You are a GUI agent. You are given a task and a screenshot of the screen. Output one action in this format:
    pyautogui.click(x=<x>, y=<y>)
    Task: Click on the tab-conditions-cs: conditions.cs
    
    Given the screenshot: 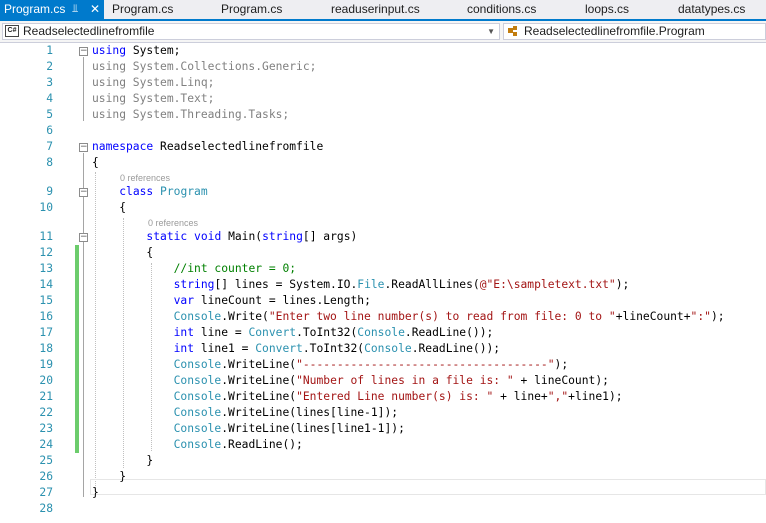 What is the action you would take?
    pyautogui.click(x=501, y=9)
    